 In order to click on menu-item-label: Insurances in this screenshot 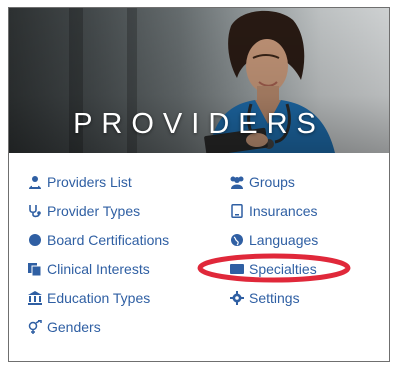, I will do `click(283, 211)`.